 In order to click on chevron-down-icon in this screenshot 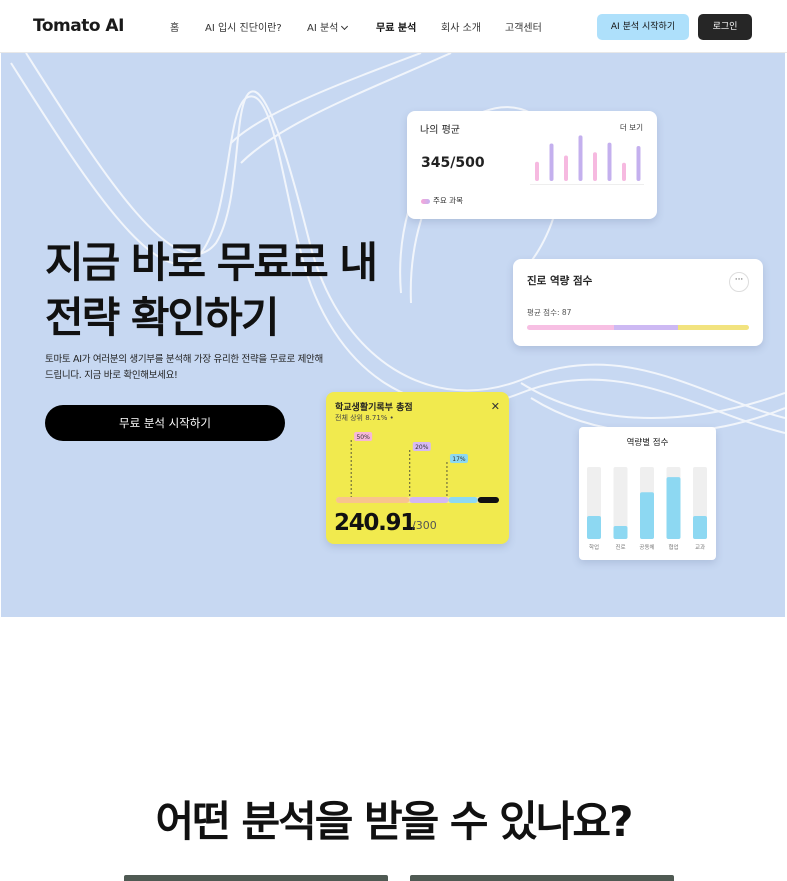, I will do `click(345, 26)`.